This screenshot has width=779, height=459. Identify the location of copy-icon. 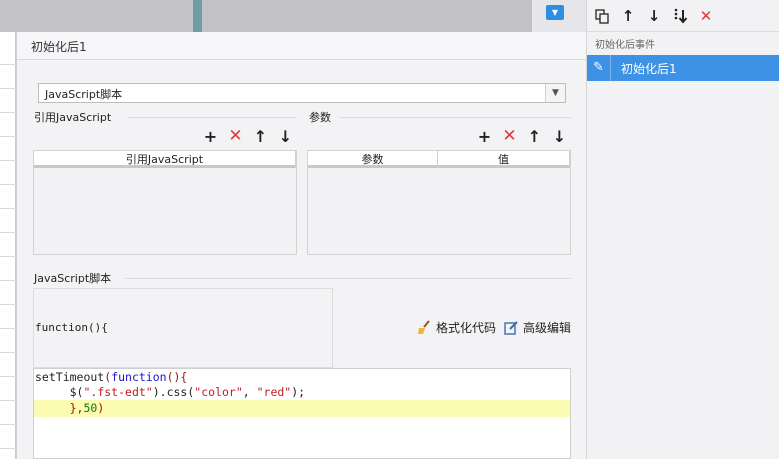
(602, 16).